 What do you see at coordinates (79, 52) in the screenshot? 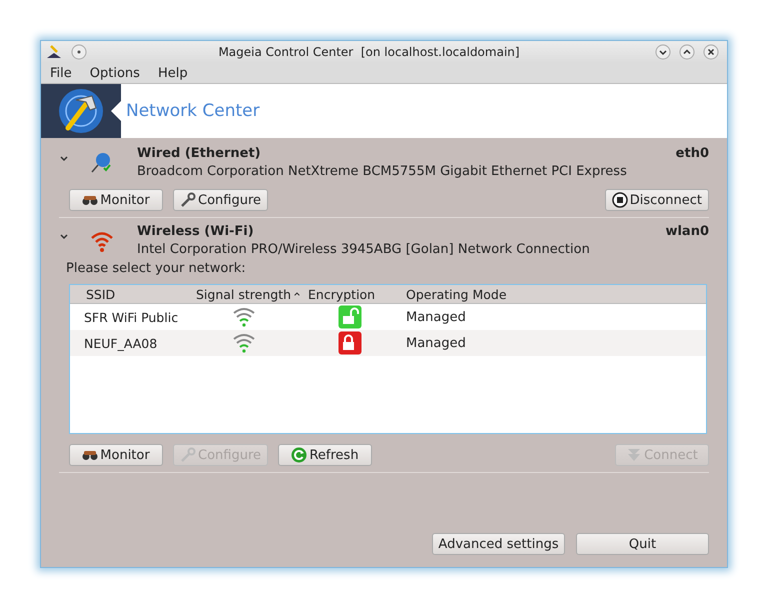
I see `pin-icon` at bounding box center [79, 52].